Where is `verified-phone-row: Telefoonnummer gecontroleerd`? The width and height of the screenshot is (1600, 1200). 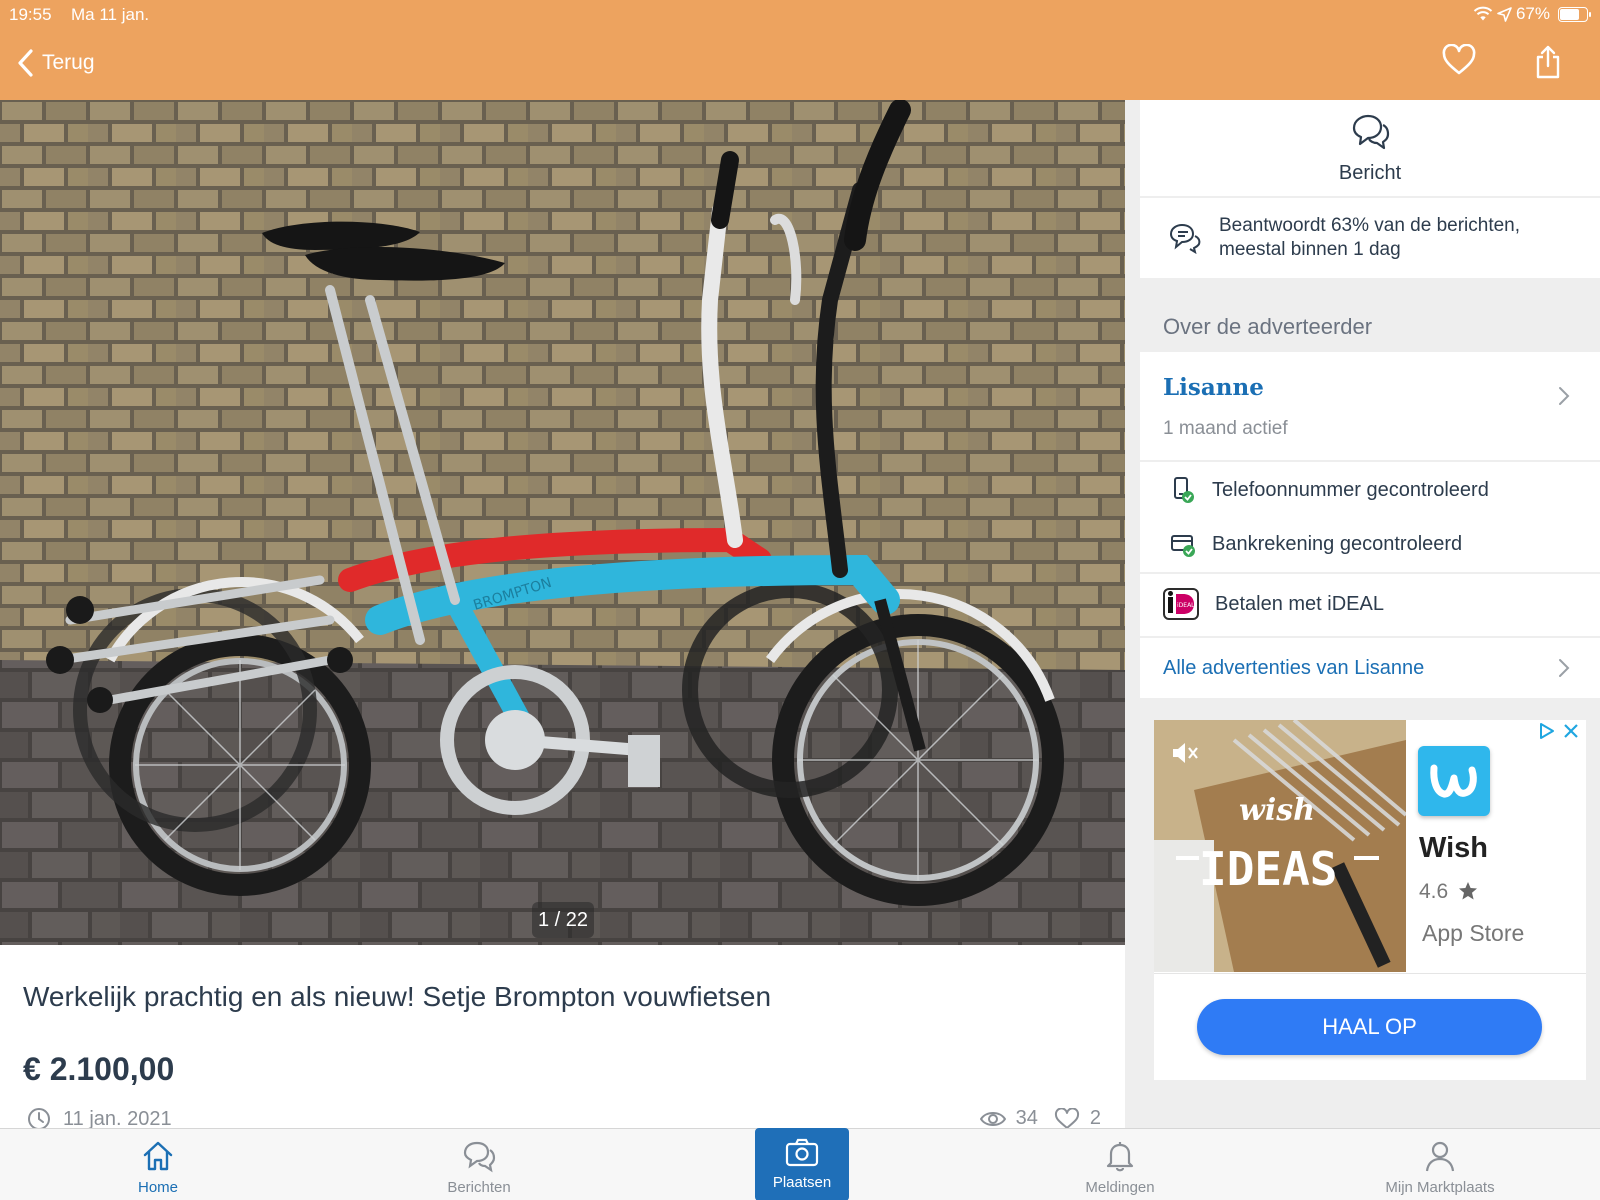
verified-phone-row: Telefoonnummer gecontroleerd is located at coordinates (1329, 490).